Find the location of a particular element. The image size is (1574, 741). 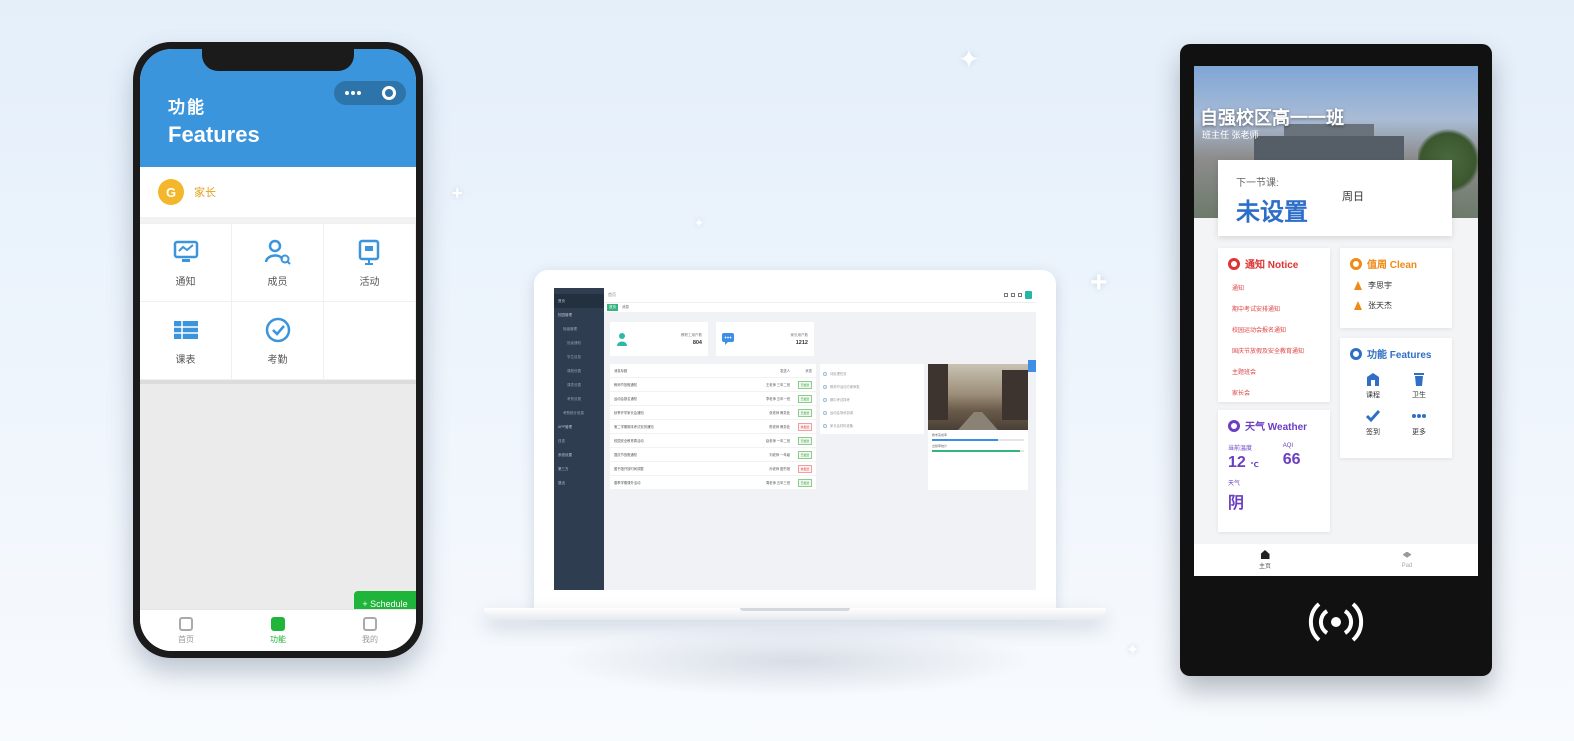

sidebar-item-home: 首页 is located at coordinates (579, 301).